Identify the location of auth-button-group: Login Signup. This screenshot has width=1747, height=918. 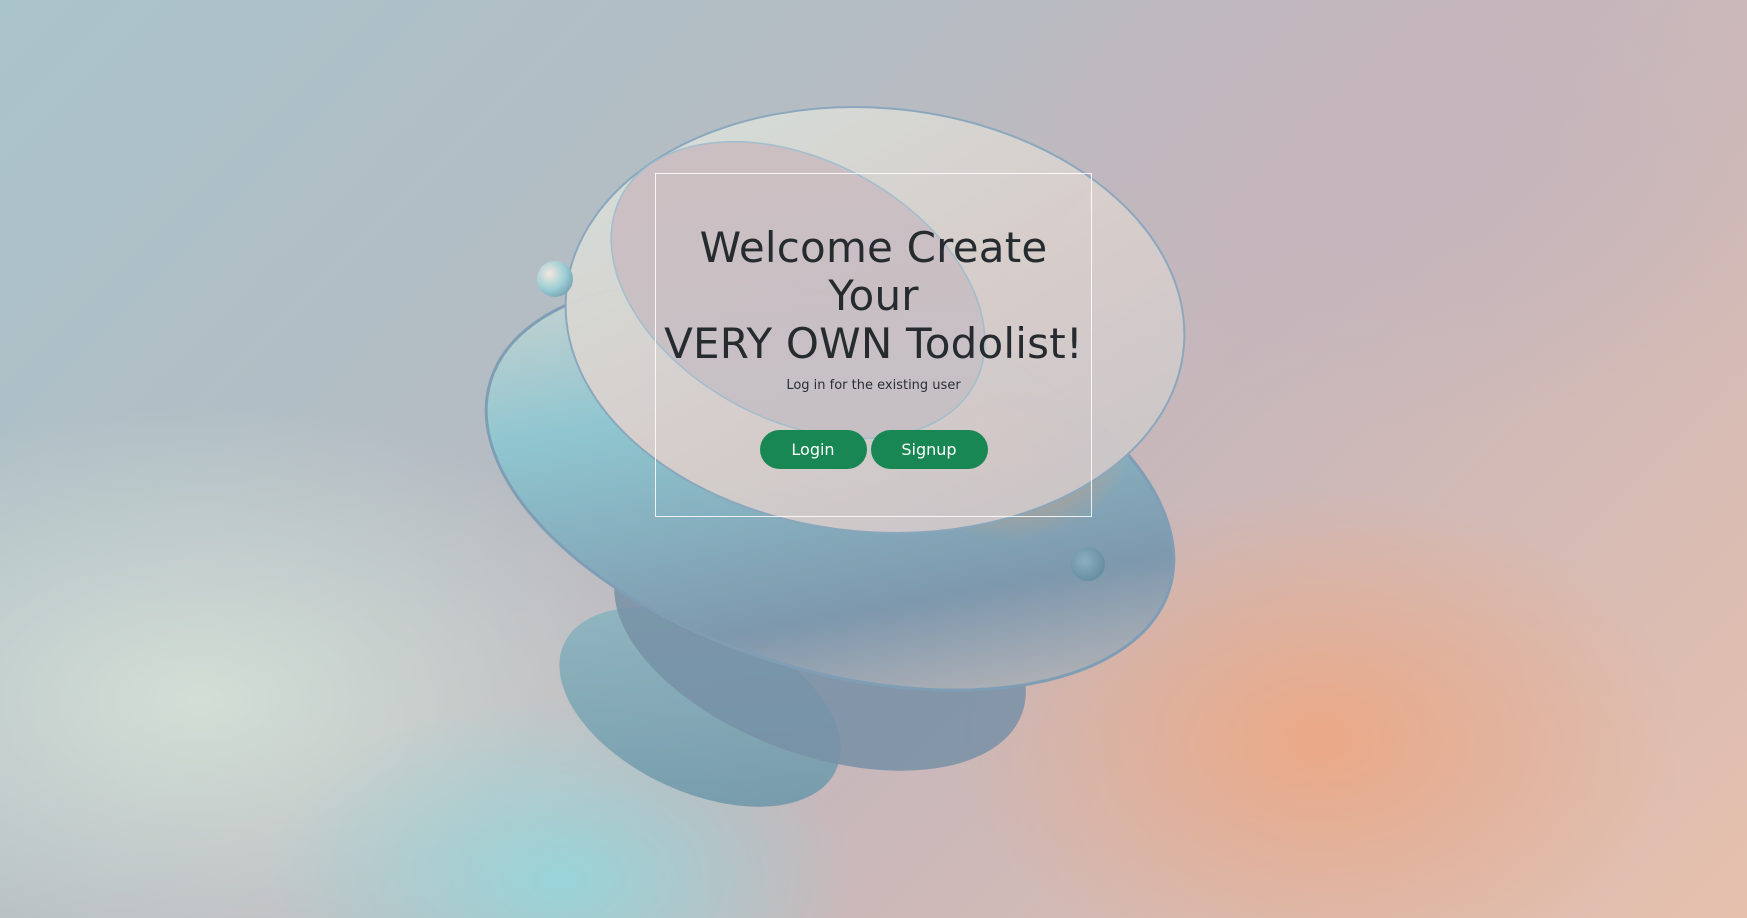
(873, 449).